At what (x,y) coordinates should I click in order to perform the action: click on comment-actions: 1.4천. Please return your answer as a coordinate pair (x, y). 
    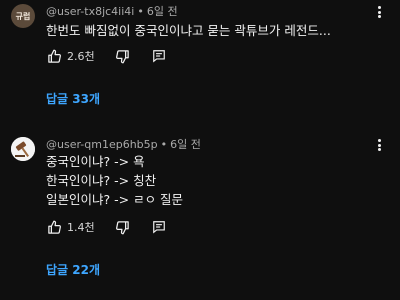
    Looking at the image, I should click on (106, 227).